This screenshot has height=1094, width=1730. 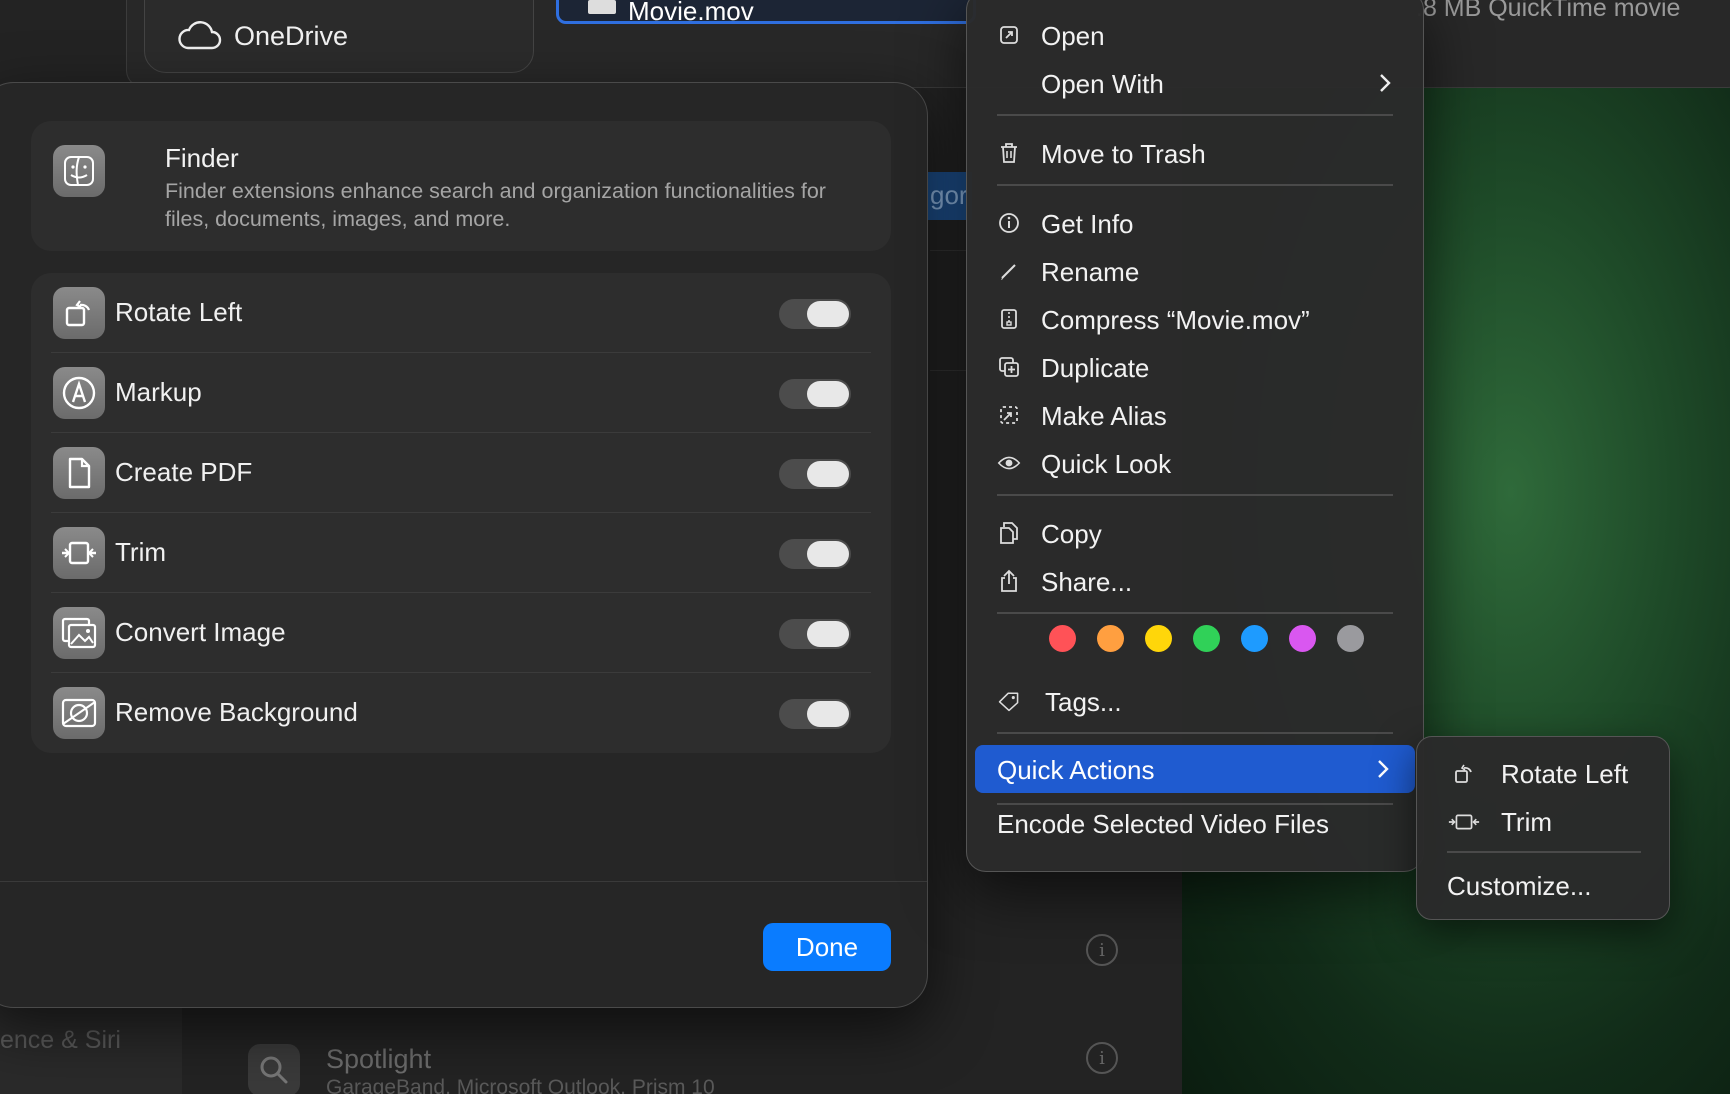 What do you see at coordinates (1062, 638) in the screenshot?
I see `tag-color-red` at bounding box center [1062, 638].